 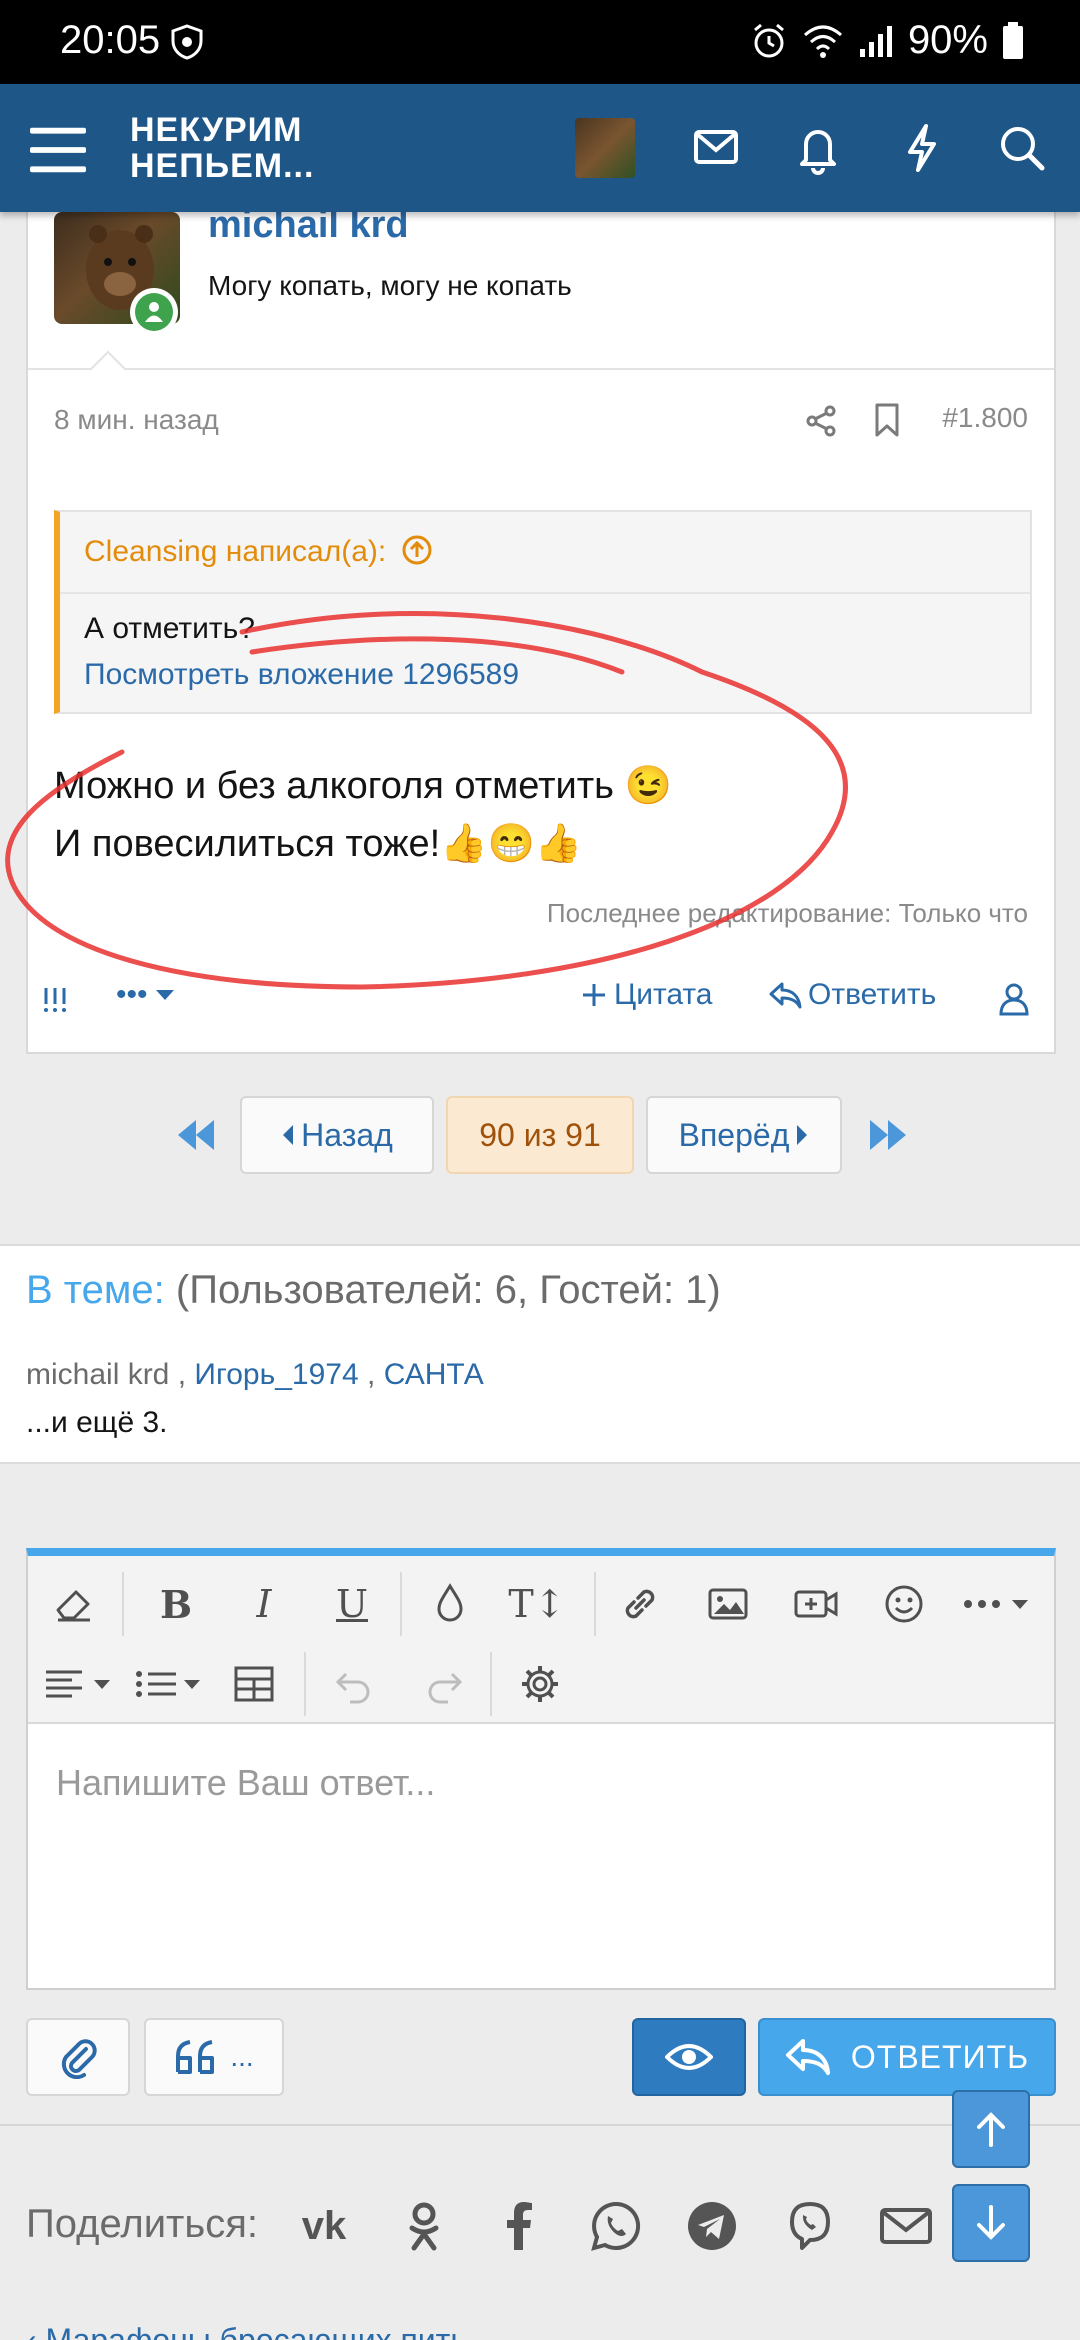 What do you see at coordinates (427, 800) in the screenshot?
I see `red-ink-annotation` at bounding box center [427, 800].